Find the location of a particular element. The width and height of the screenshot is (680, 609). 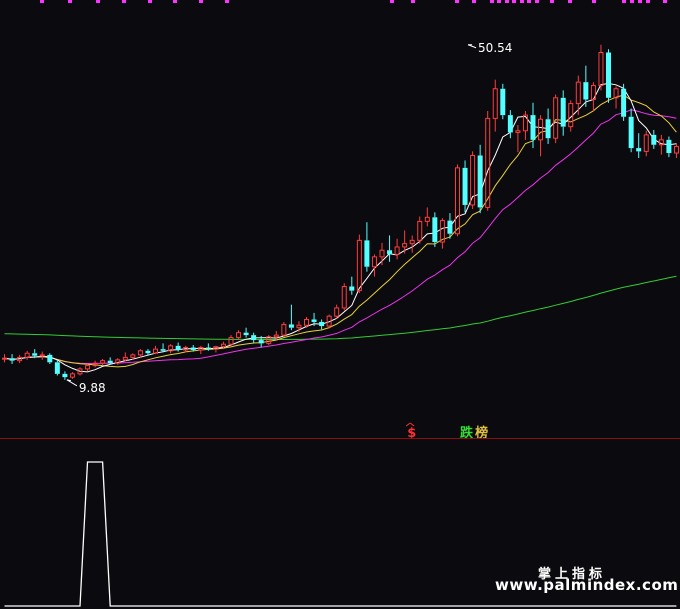

low-label: 9.88 is located at coordinates (92, 388).